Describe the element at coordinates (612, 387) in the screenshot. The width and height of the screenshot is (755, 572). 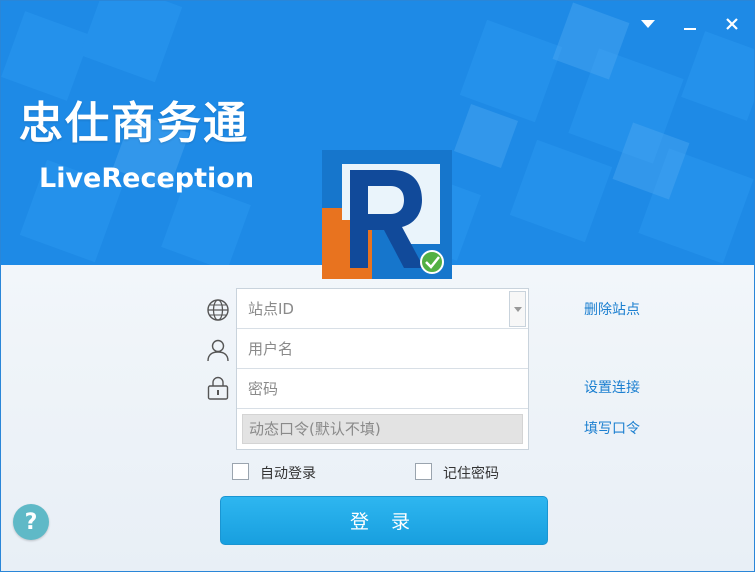
I see `settings-connection-link: 设置连接` at that location.